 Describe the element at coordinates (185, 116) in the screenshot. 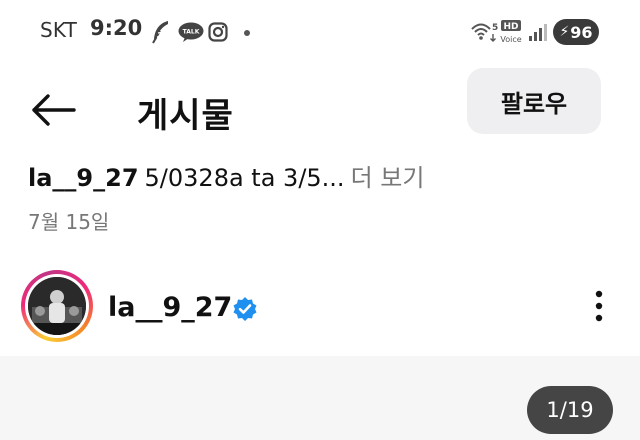

I see `page-title: 게시물` at that location.